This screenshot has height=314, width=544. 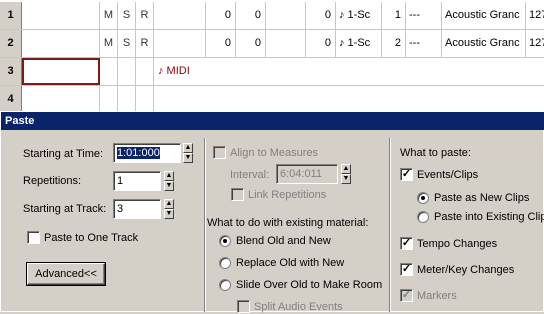 What do you see at coordinates (137, 181) in the screenshot?
I see `repetitions-input: 1` at bounding box center [137, 181].